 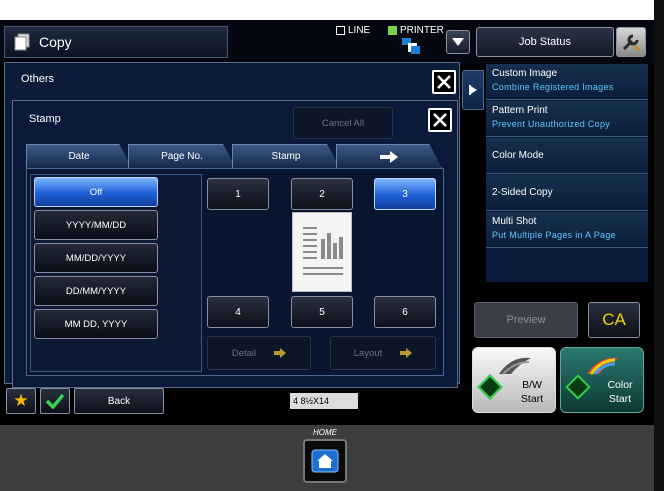 I want to click on position-2-button: 2, so click(x=322, y=194).